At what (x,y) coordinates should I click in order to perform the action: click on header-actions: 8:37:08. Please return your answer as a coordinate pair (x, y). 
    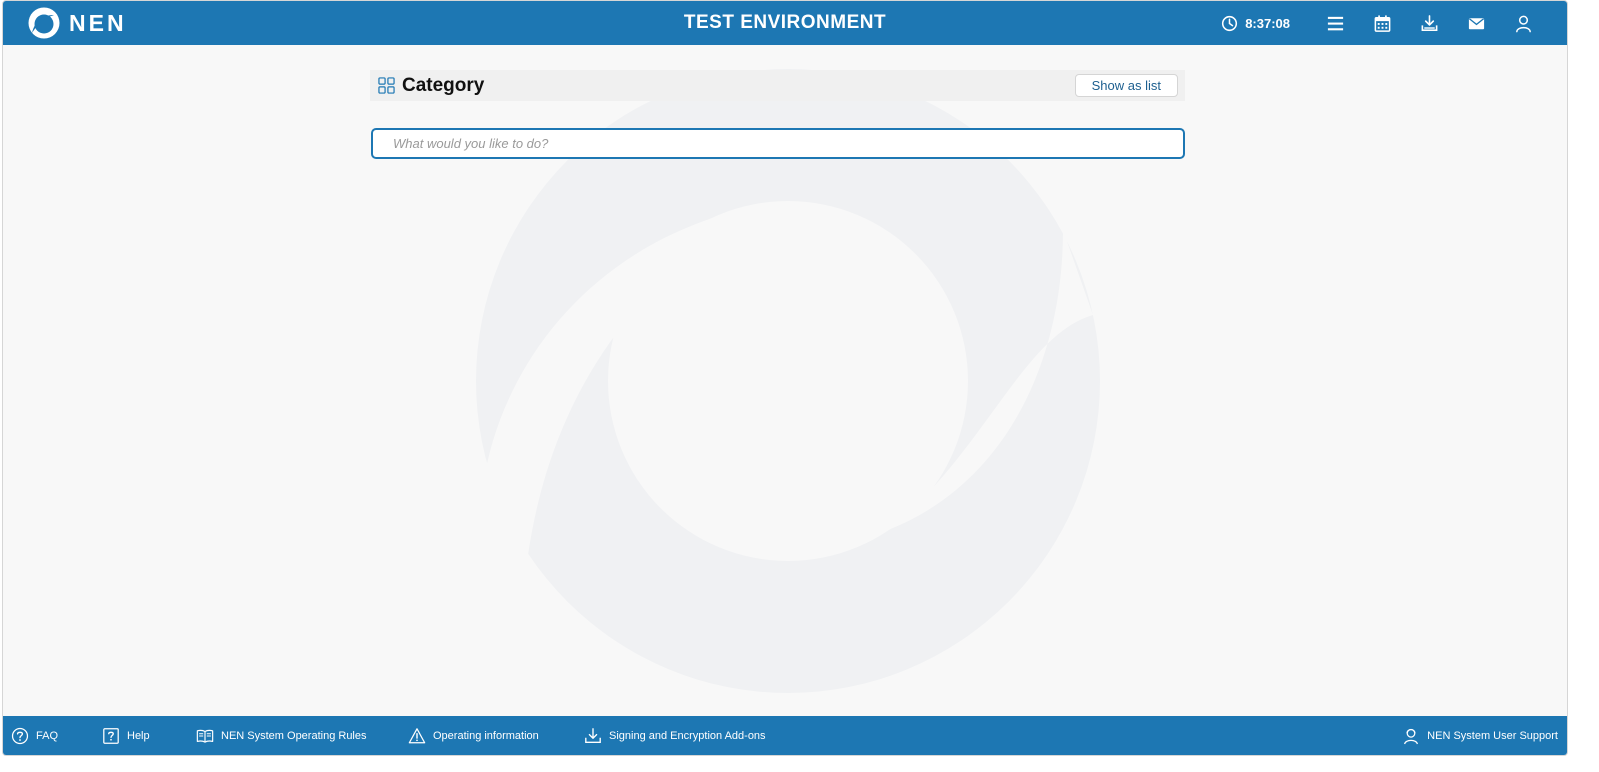
    Looking at the image, I should click on (1384, 23).